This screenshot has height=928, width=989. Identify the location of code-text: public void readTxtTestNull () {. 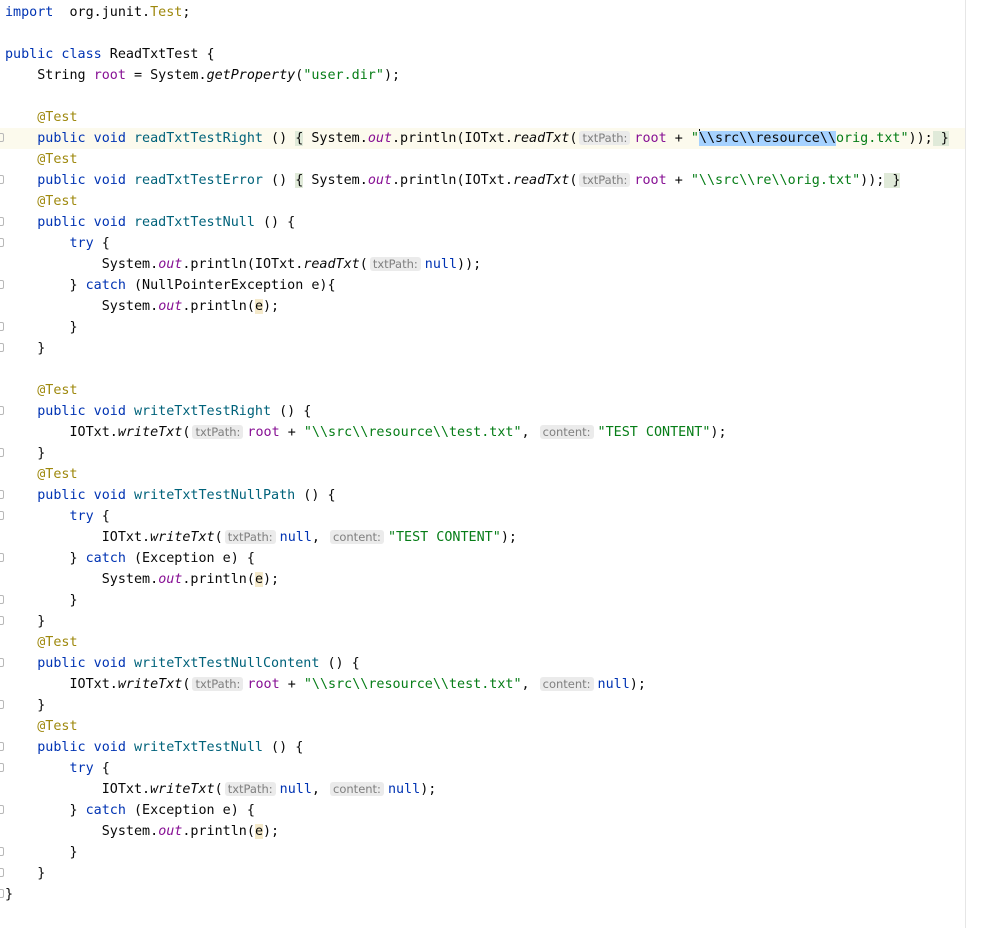
(150, 222).